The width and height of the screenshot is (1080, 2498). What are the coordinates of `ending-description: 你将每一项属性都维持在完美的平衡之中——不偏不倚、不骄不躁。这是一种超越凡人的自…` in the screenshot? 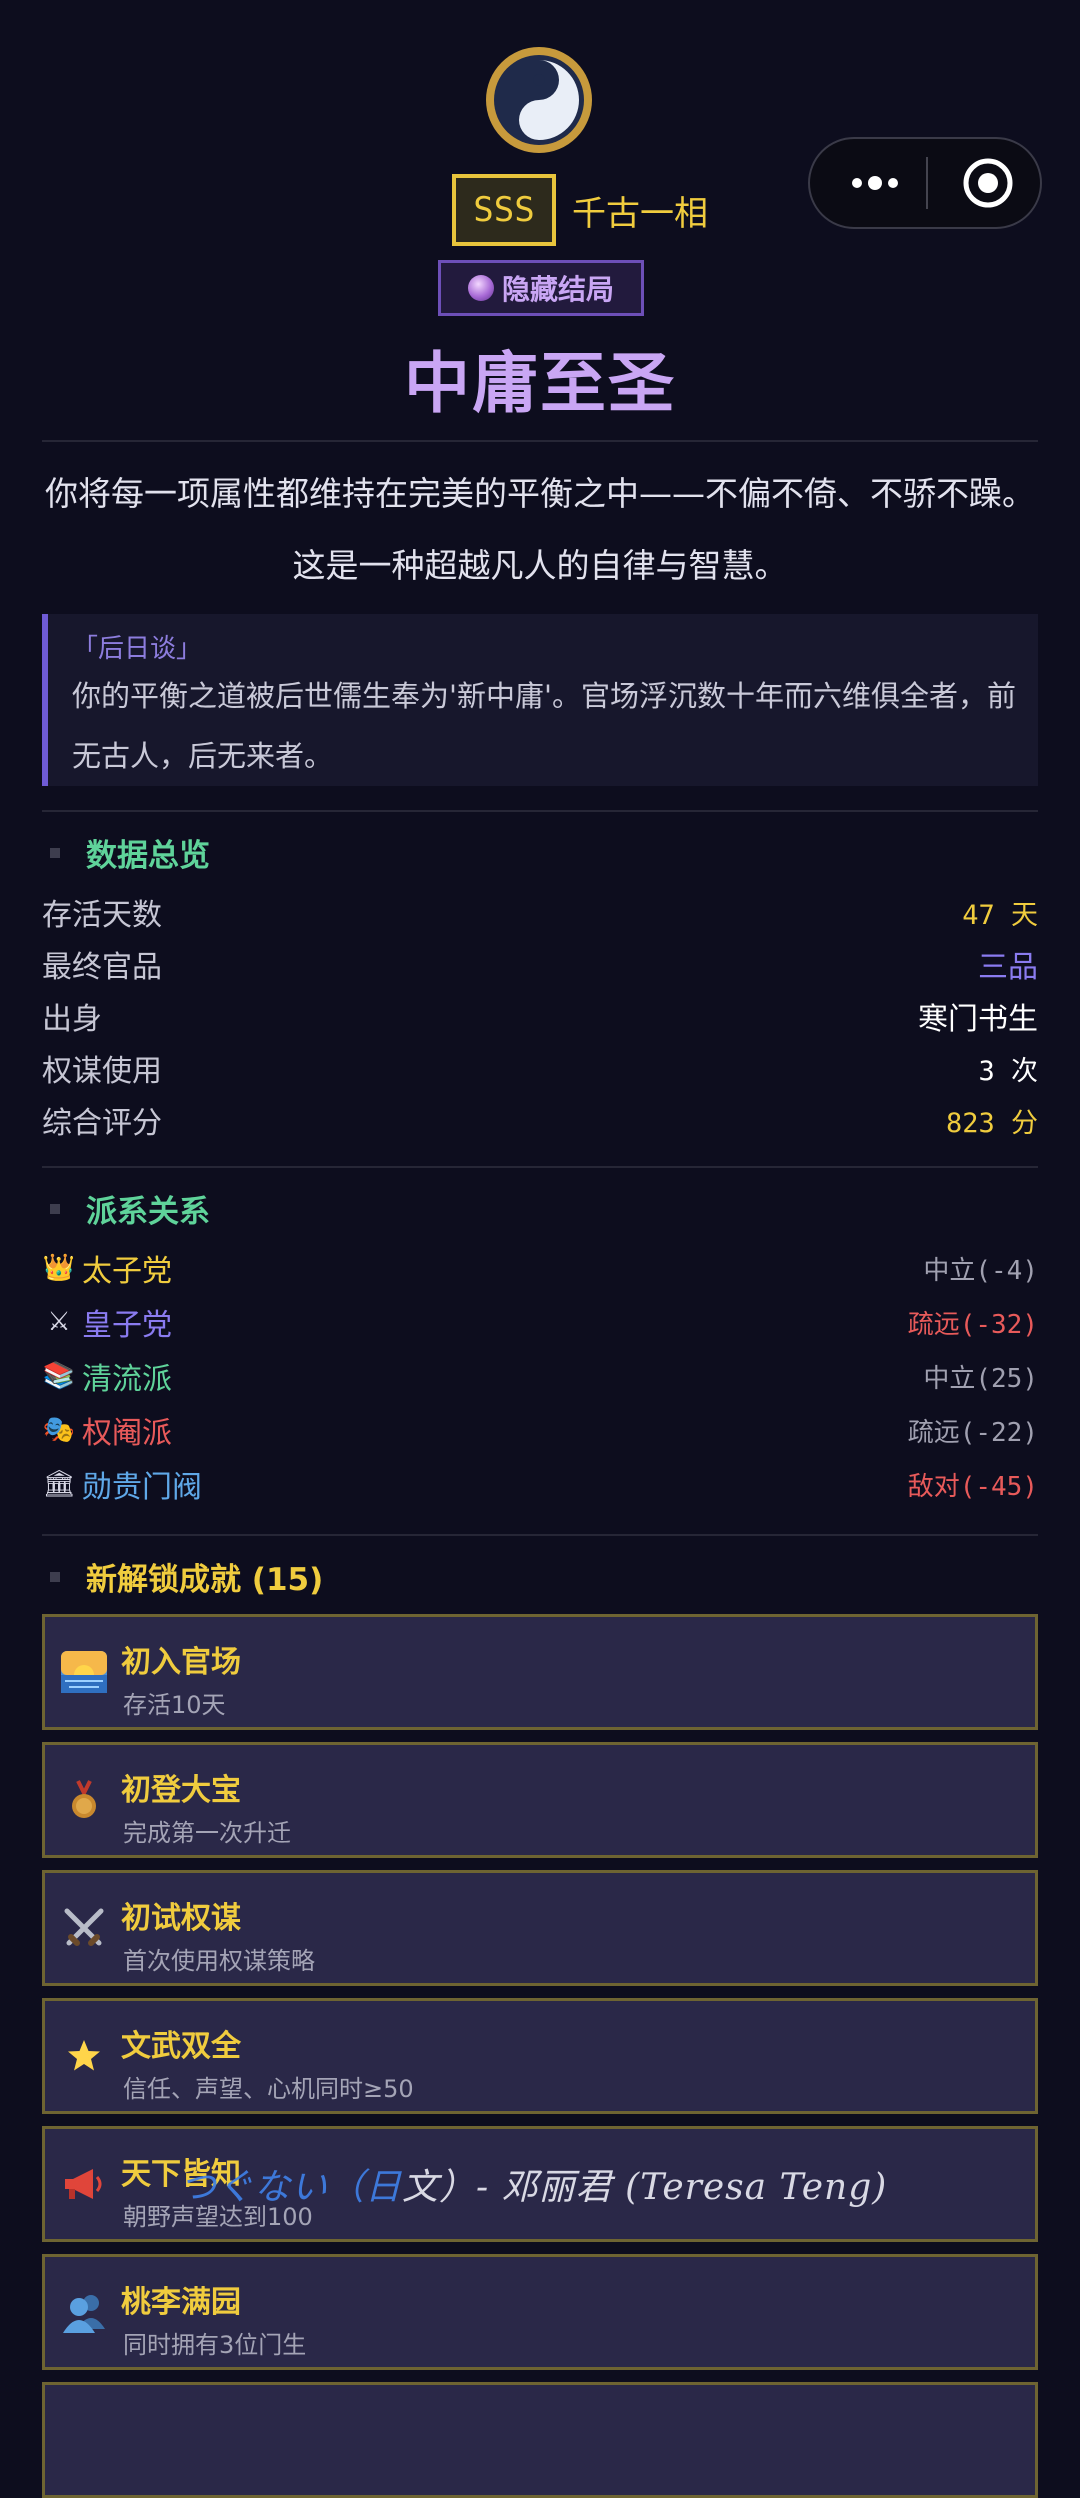 It's located at (540, 529).